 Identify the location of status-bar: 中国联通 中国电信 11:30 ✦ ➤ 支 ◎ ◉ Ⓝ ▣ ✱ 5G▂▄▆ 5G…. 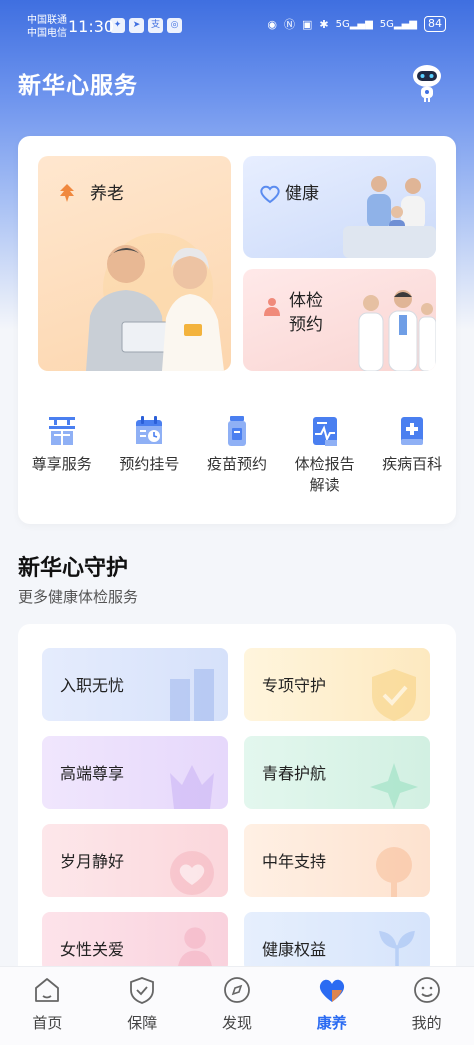
(237, 28).